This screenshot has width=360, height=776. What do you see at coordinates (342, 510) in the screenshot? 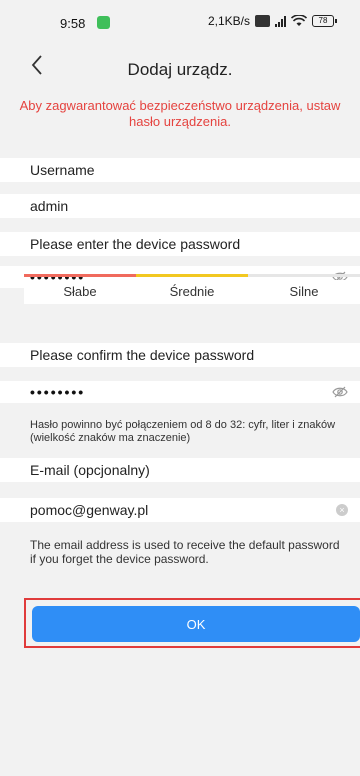
I see `clear-icon: ×` at bounding box center [342, 510].